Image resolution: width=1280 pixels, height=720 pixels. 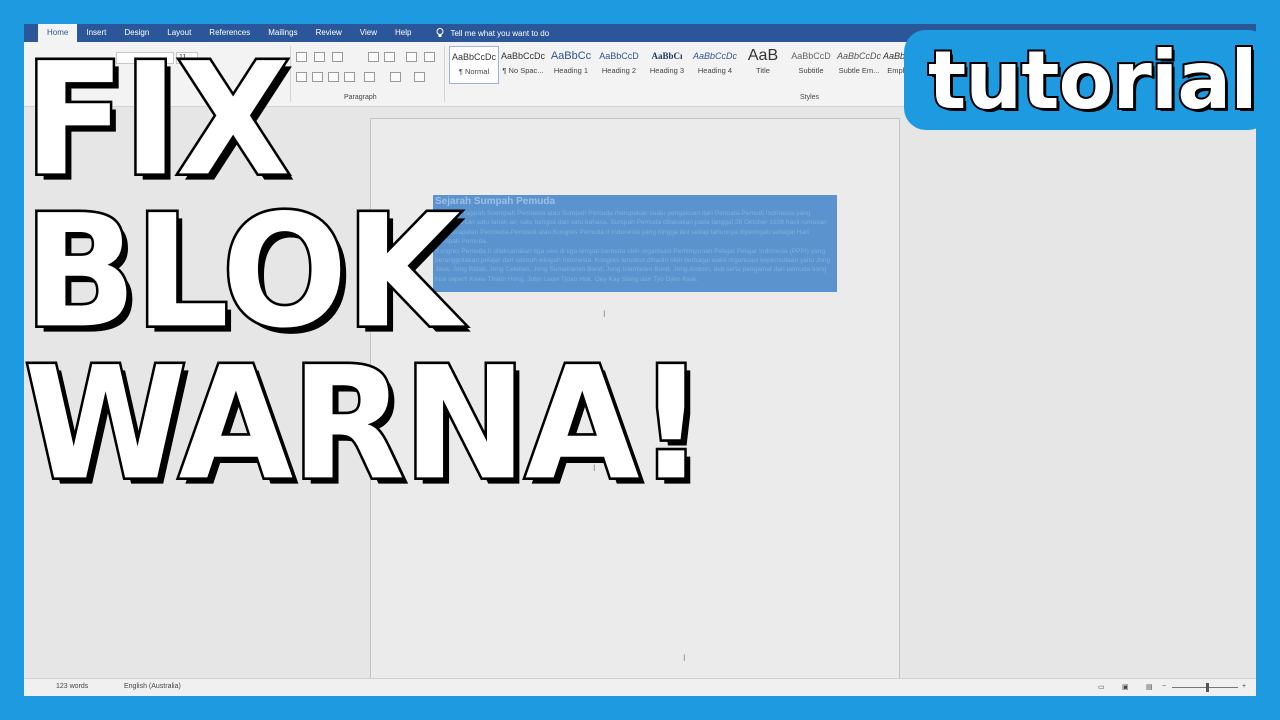 I want to click on style-preview: AaBbCcD, so click(x=811, y=56).